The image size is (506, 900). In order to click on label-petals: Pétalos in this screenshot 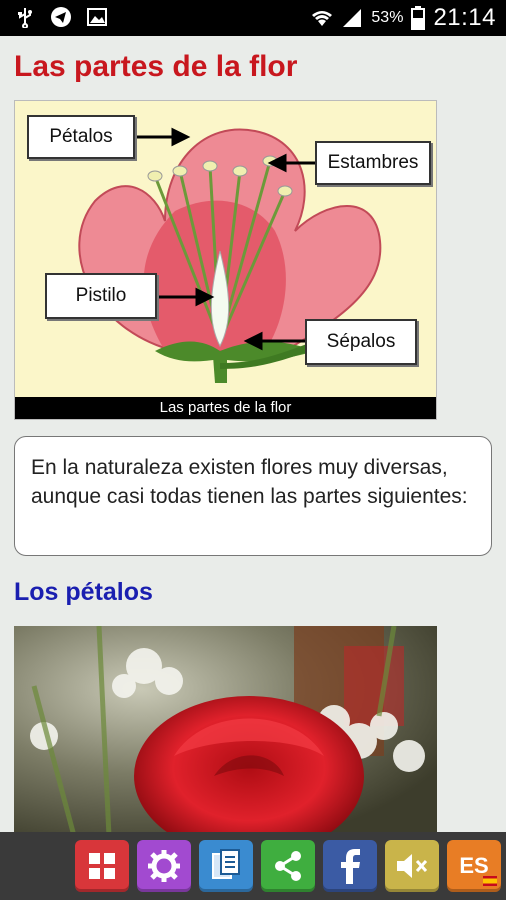, I will do `click(81, 137)`.